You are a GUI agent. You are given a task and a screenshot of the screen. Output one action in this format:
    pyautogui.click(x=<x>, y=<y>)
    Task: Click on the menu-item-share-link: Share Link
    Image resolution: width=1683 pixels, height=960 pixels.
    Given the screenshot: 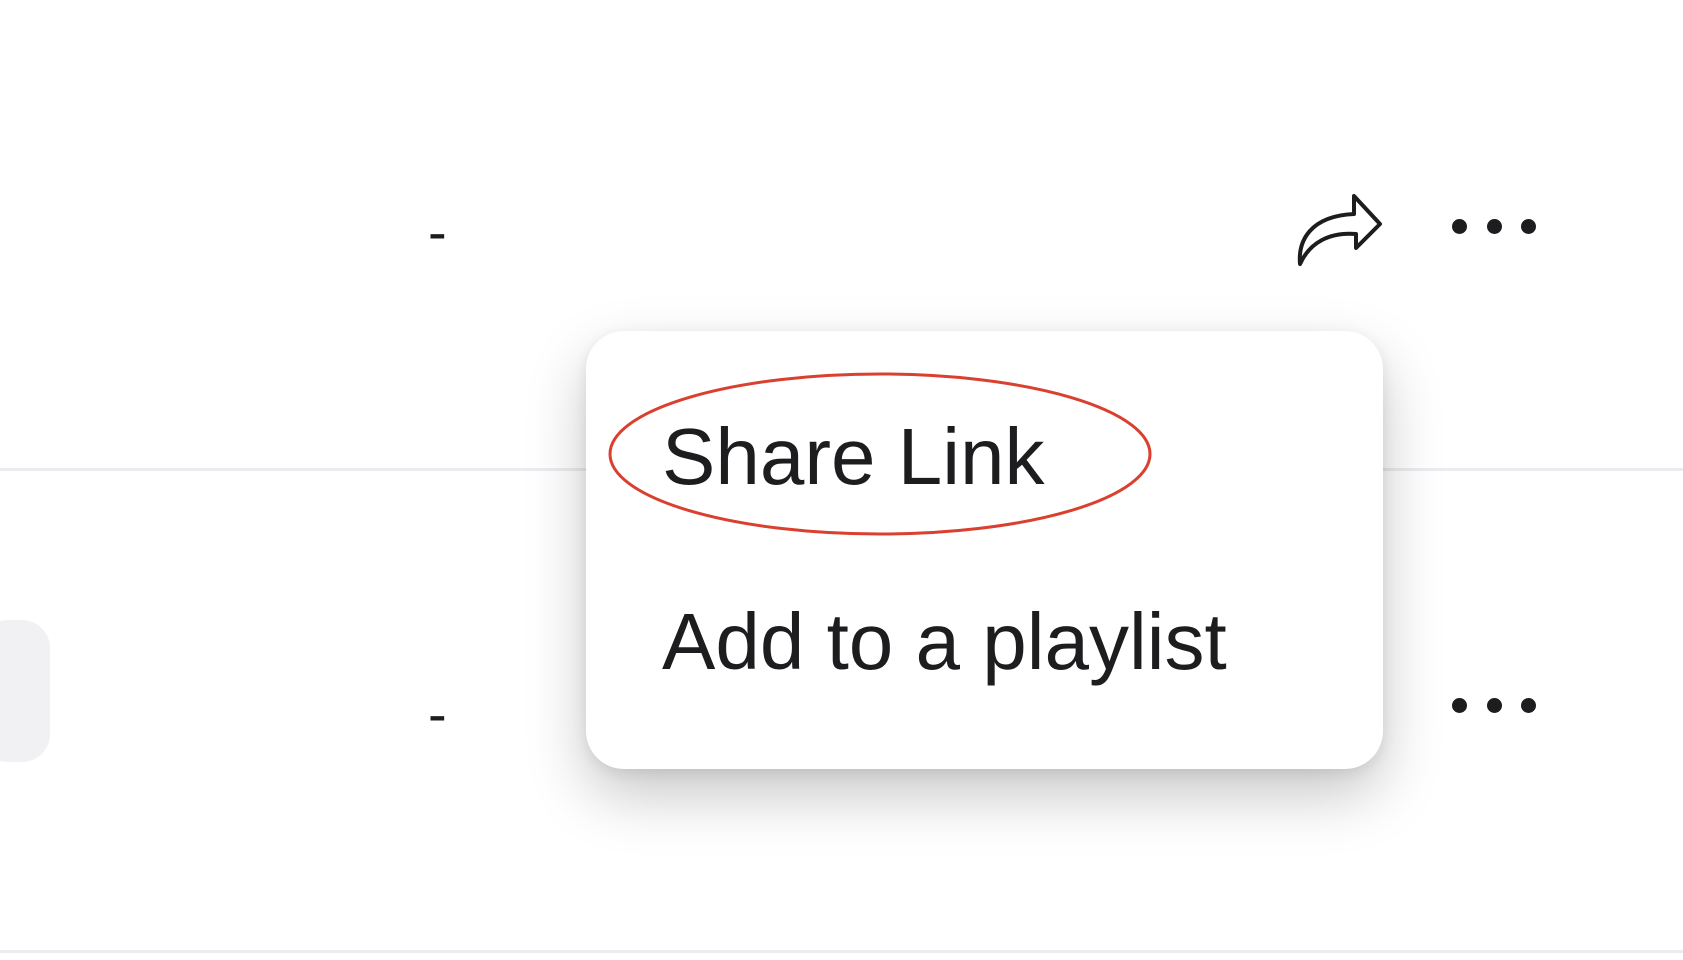 What is the action you would take?
    pyautogui.click(x=853, y=457)
    